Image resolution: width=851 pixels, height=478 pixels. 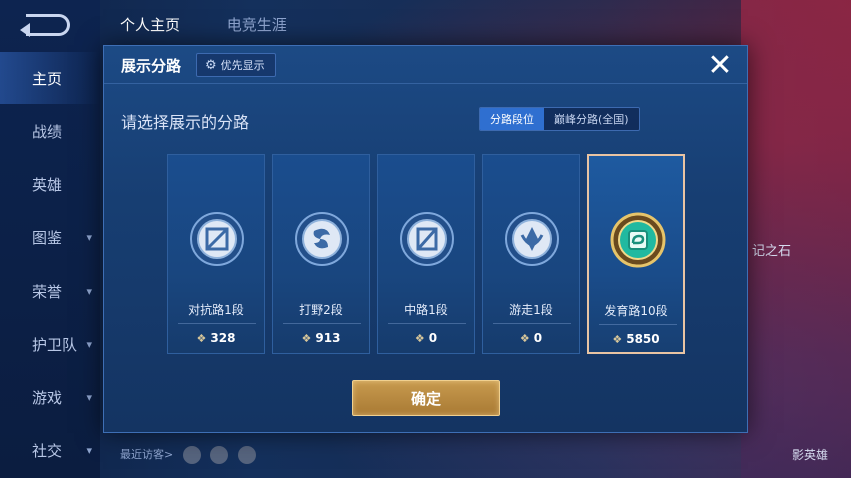 I want to click on nav-item-games: 游戏 ▾, so click(x=50, y=397).